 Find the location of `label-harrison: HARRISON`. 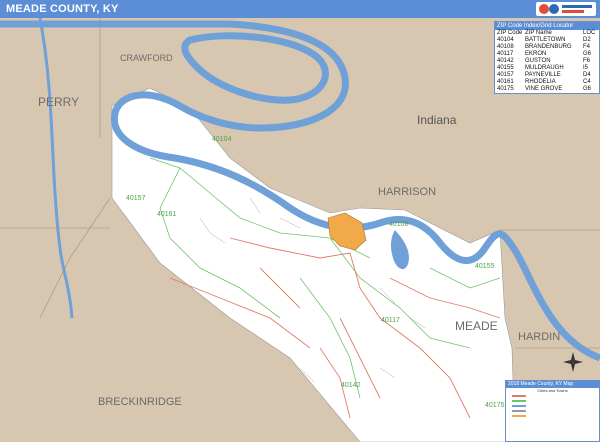

label-harrison: HARRISON is located at coordinates (407, 192).